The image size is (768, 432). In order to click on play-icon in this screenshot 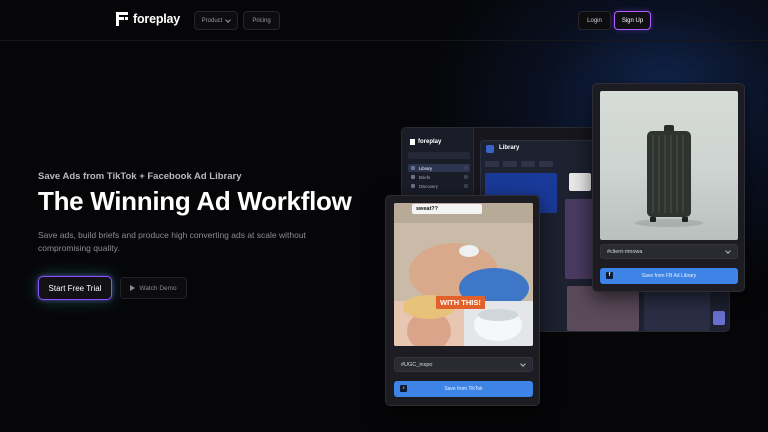, I will do `click(133, 288)`.